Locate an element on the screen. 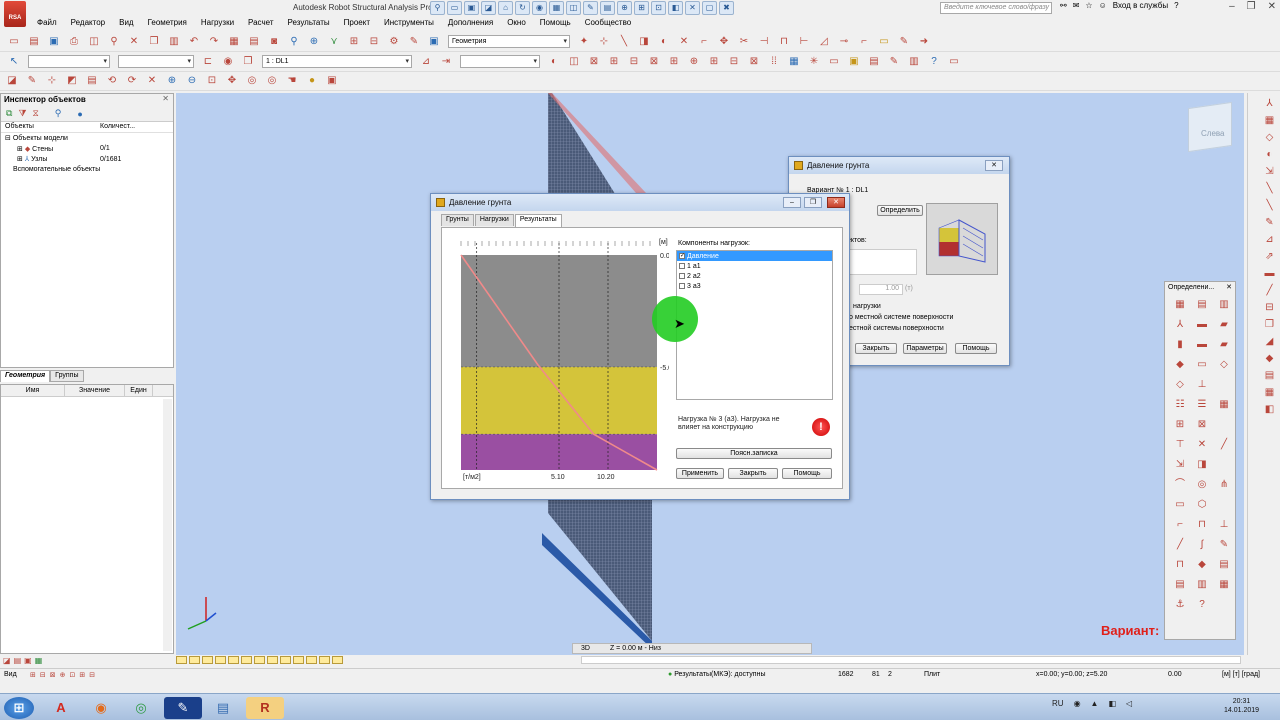 This screenshot has height=720, width=1280. menu-results: Результаты is located at coordinates (308, 23).